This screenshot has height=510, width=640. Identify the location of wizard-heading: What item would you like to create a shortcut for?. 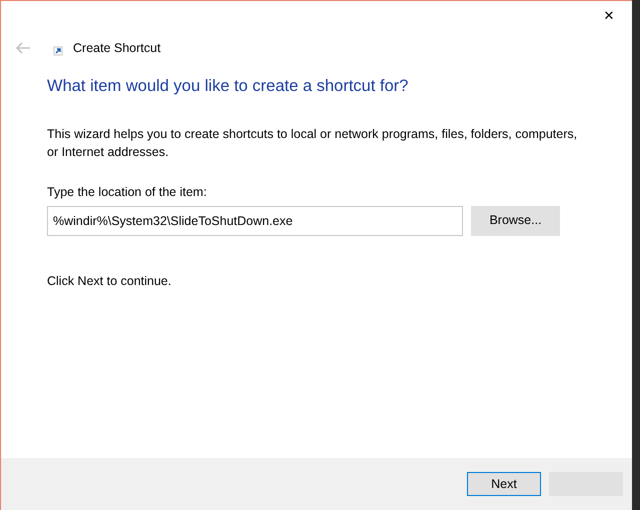
(228, 87).